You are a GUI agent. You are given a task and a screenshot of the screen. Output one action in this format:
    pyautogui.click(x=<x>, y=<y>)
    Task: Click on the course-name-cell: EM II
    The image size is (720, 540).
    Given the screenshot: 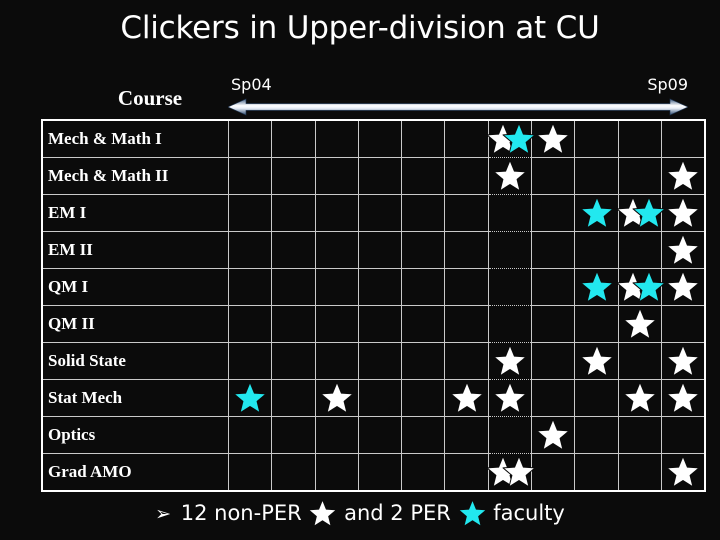 What is the action you would take?
    pyautogui.click(x=135, y=250)
    